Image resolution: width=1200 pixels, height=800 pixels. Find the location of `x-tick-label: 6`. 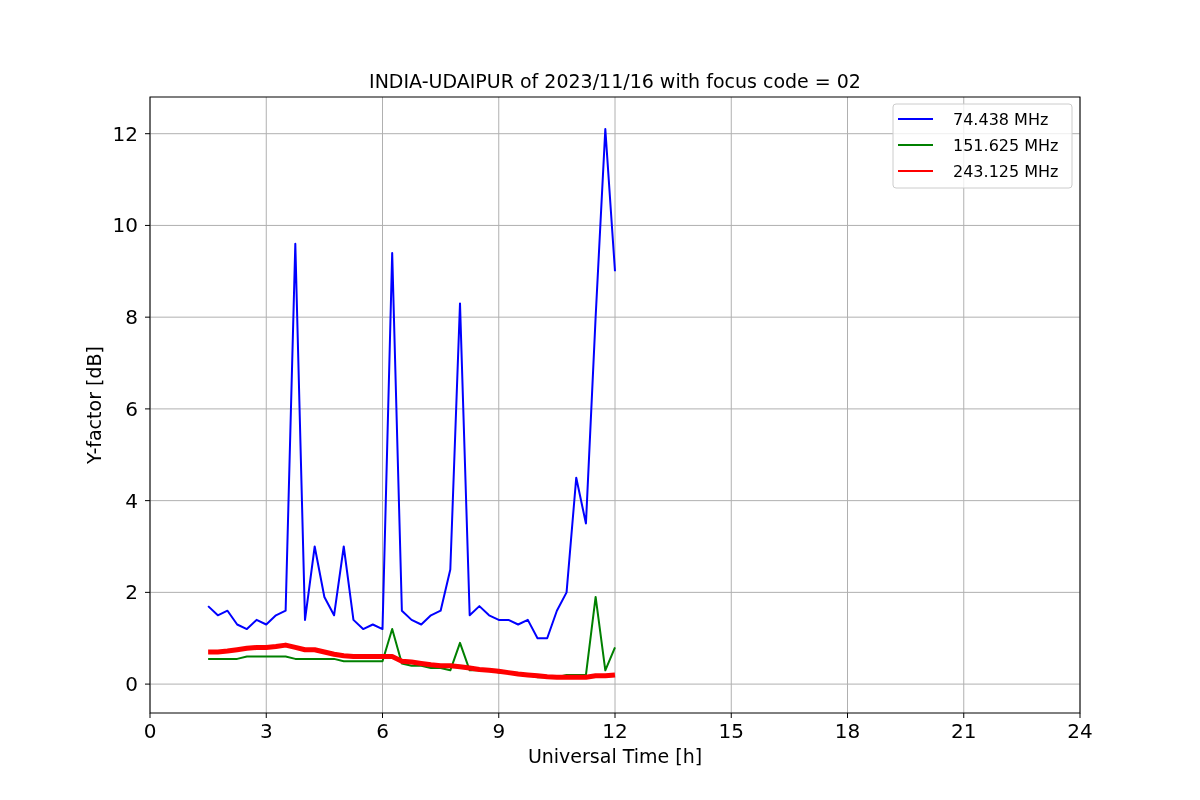

x-tick-label: 6 is located at coordinates (382, 731).